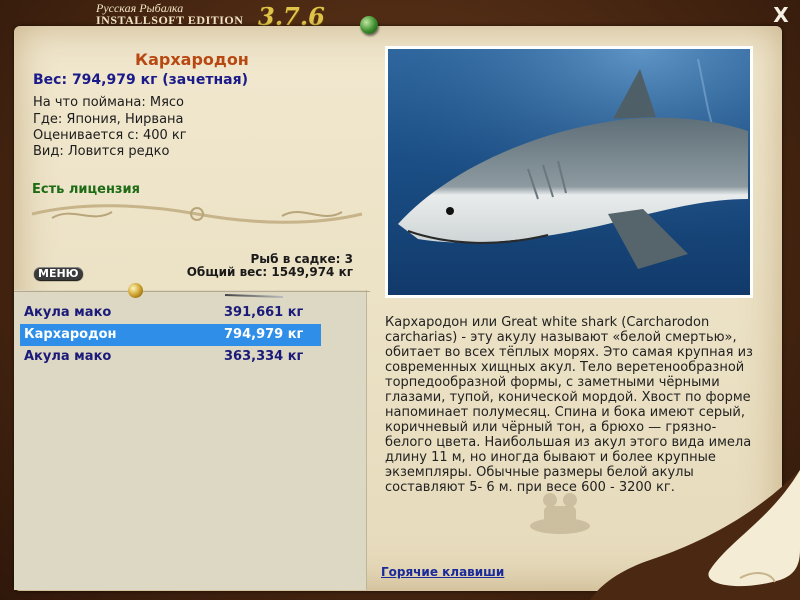 Image resolution: width=800 pixels, height=600 pixels. I want to click on license-status: Есть лицензия, so click(86, 189).